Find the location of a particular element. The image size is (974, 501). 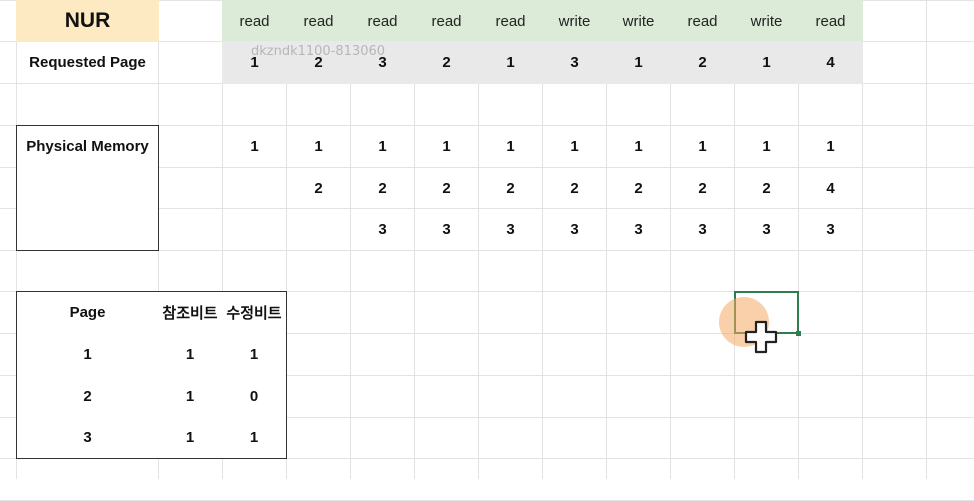

page-table-header: Page is located at coordinates (87, 312).